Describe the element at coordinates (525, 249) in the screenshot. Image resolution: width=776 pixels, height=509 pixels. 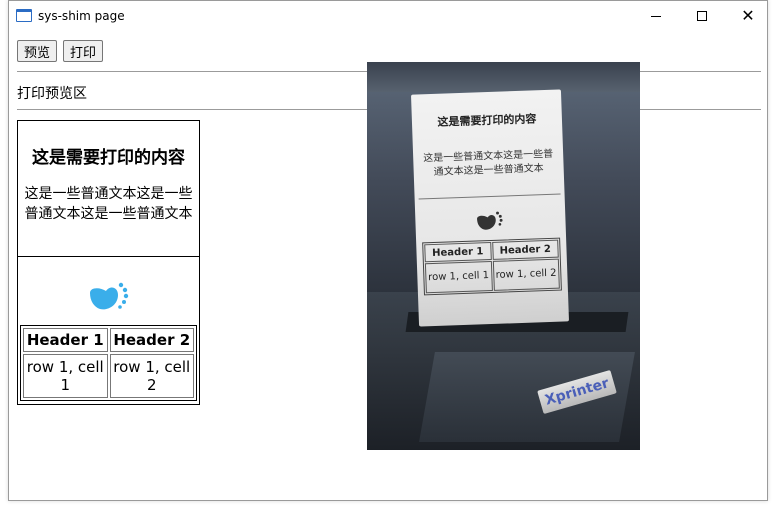
I see `receipt-header: Header 2` at that location.